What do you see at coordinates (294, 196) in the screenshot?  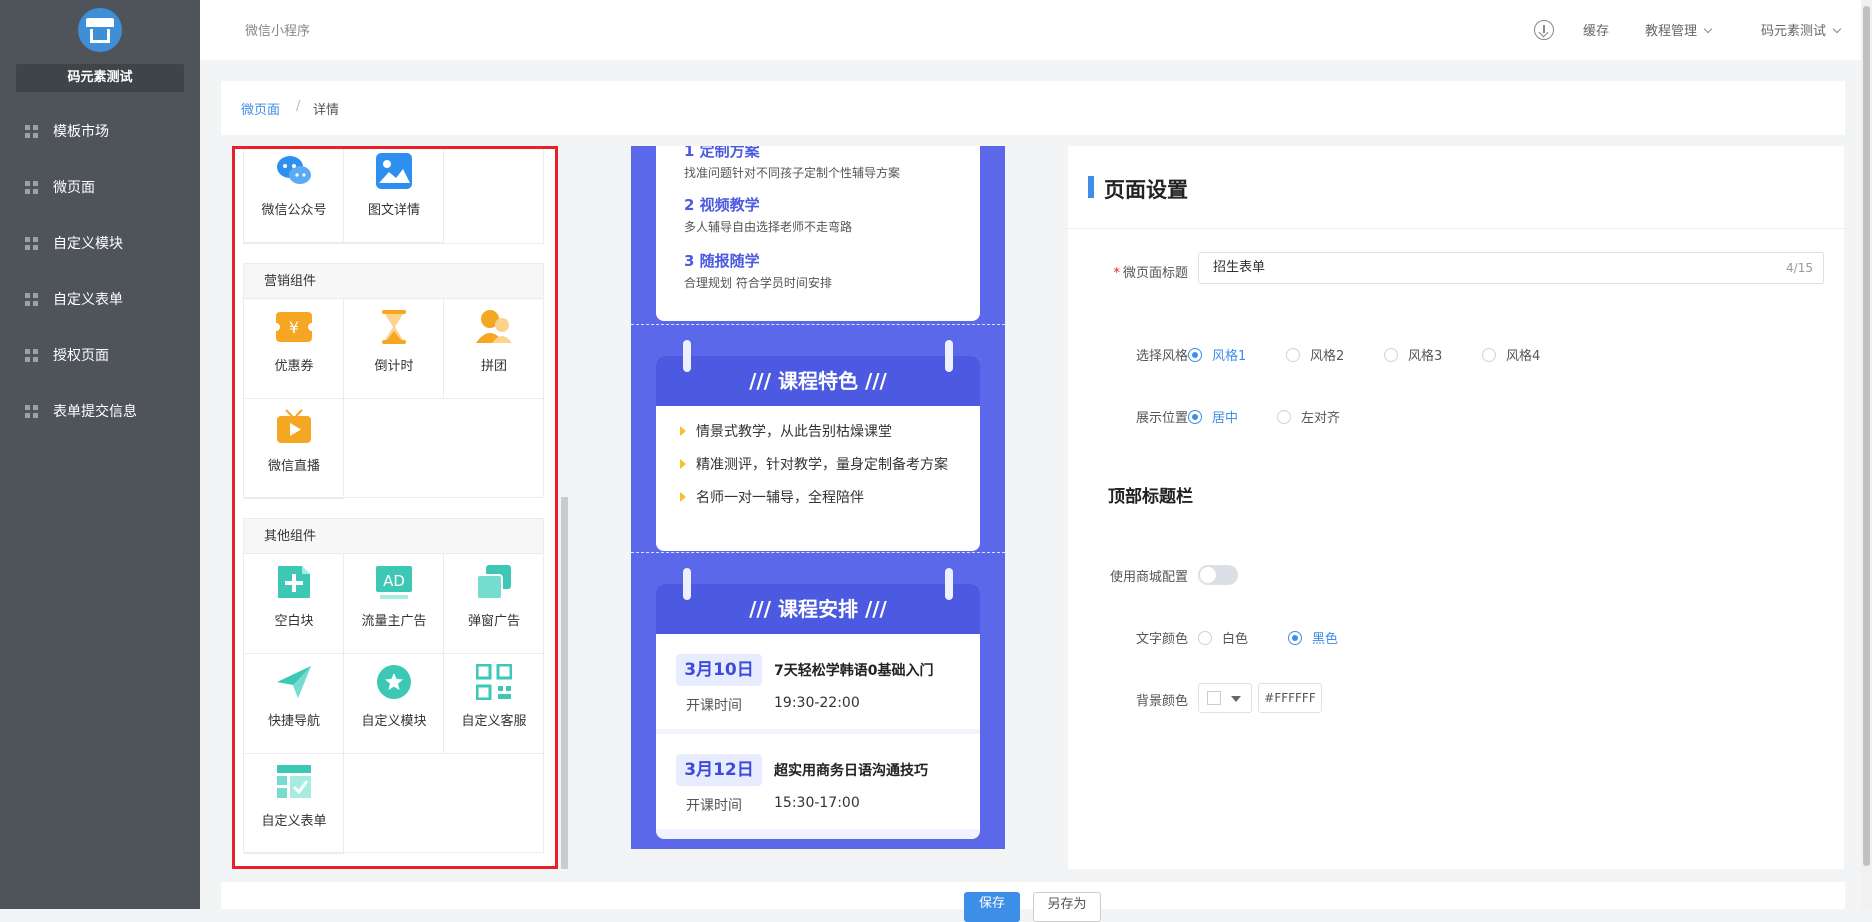 I see `component-wechat-official: 微信公众号` at bounding box center [294, 196].